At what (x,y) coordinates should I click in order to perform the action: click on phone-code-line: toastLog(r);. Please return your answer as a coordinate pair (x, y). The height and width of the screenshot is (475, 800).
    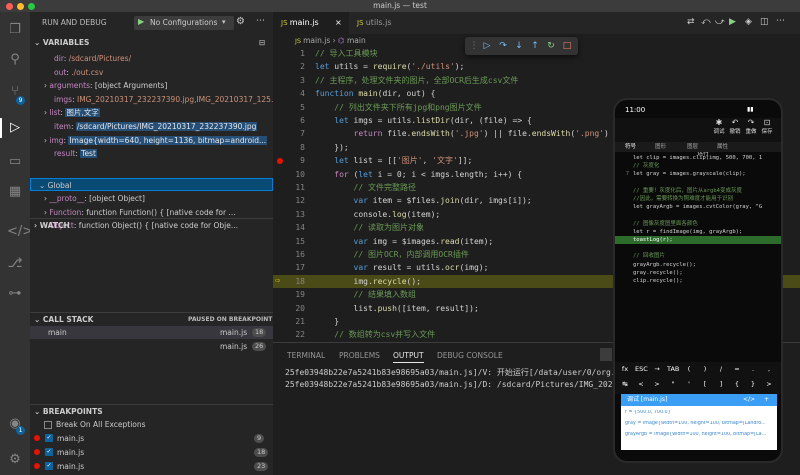
    Looking at the image, I should click on (698, 240).